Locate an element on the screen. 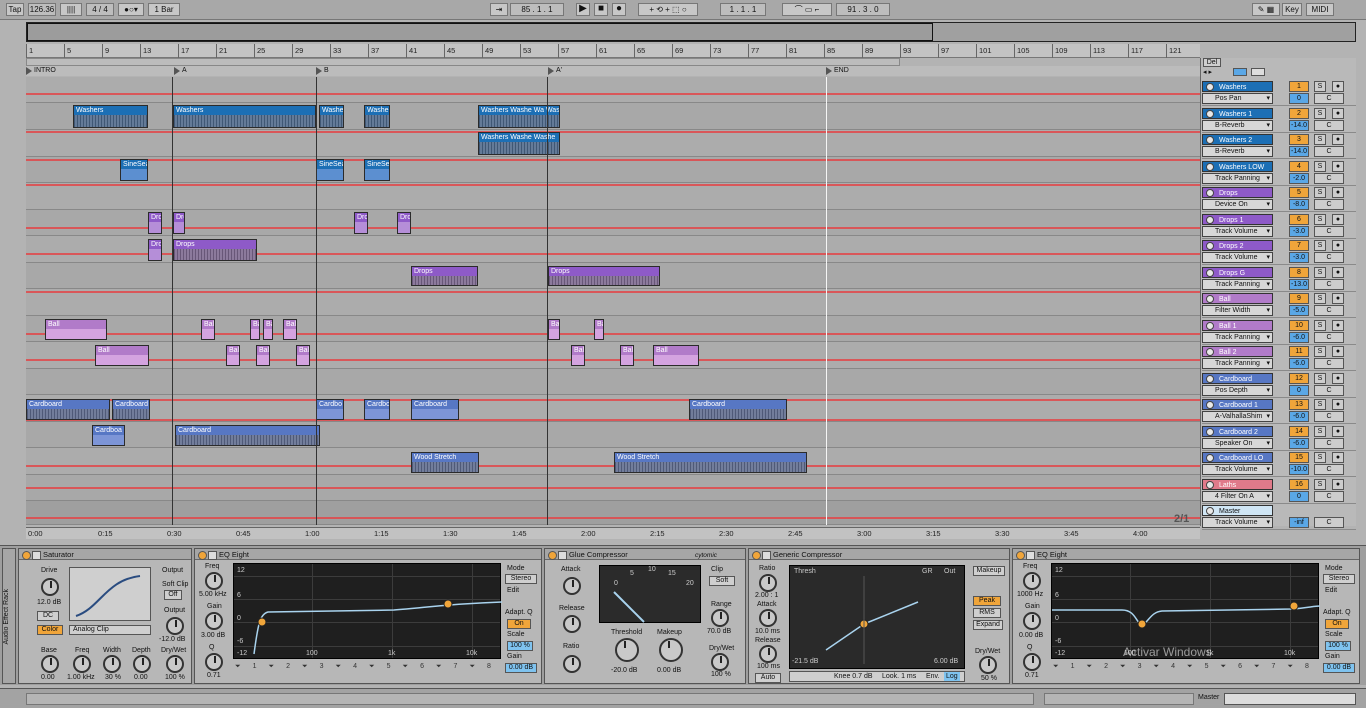 The height and width of the screenshot is (708, 1366). automation-line is located at coordinates (613, 94).